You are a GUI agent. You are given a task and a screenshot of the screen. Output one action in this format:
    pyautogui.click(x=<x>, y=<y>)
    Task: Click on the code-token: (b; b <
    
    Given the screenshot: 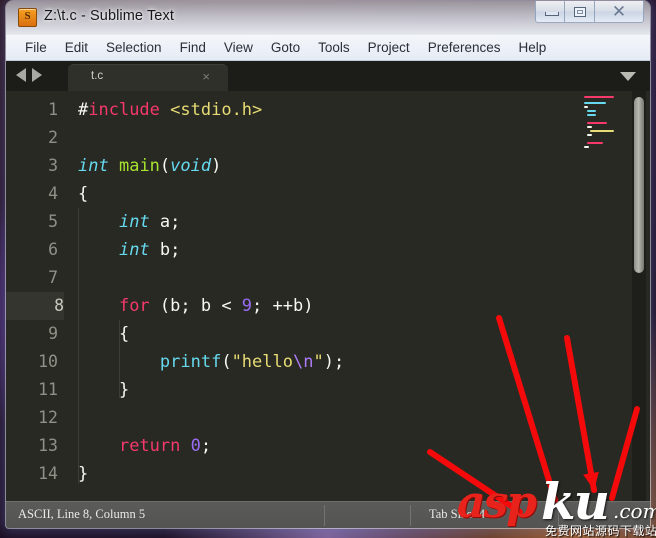 What is the action you would take?
    pyautogui.click(x=195, y=306)
    